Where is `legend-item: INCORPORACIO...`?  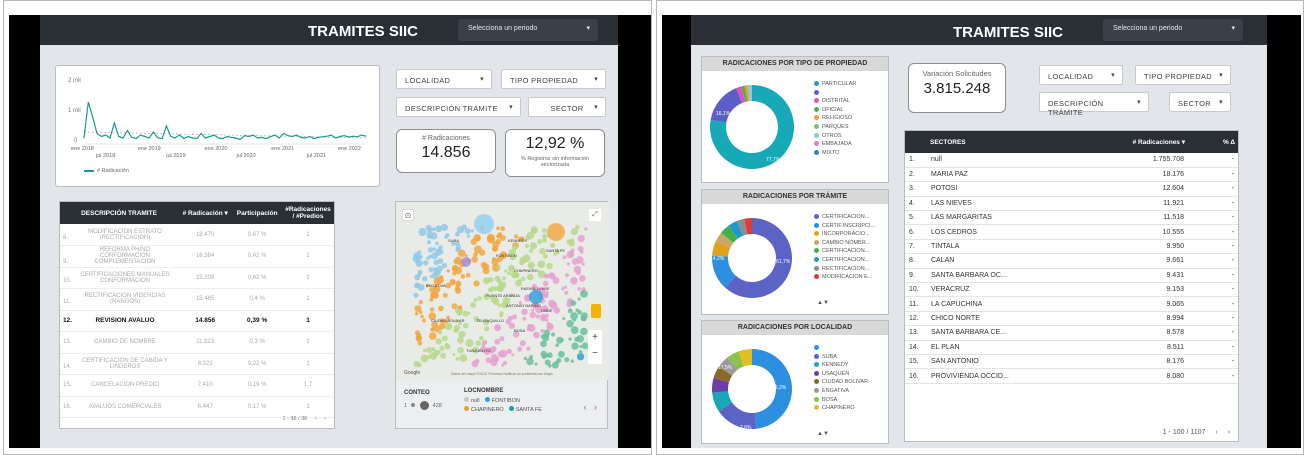
legend-item: INCORPORACIO... is located at coordinates (844, 234).